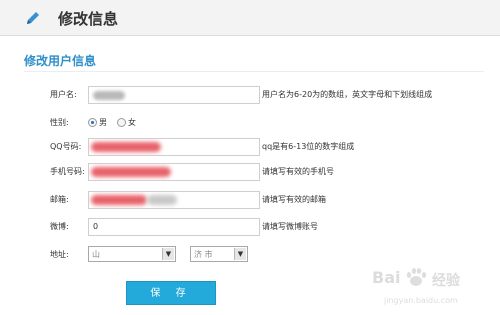  I want to click on watermark-brand: Bai, so click(386, 277).